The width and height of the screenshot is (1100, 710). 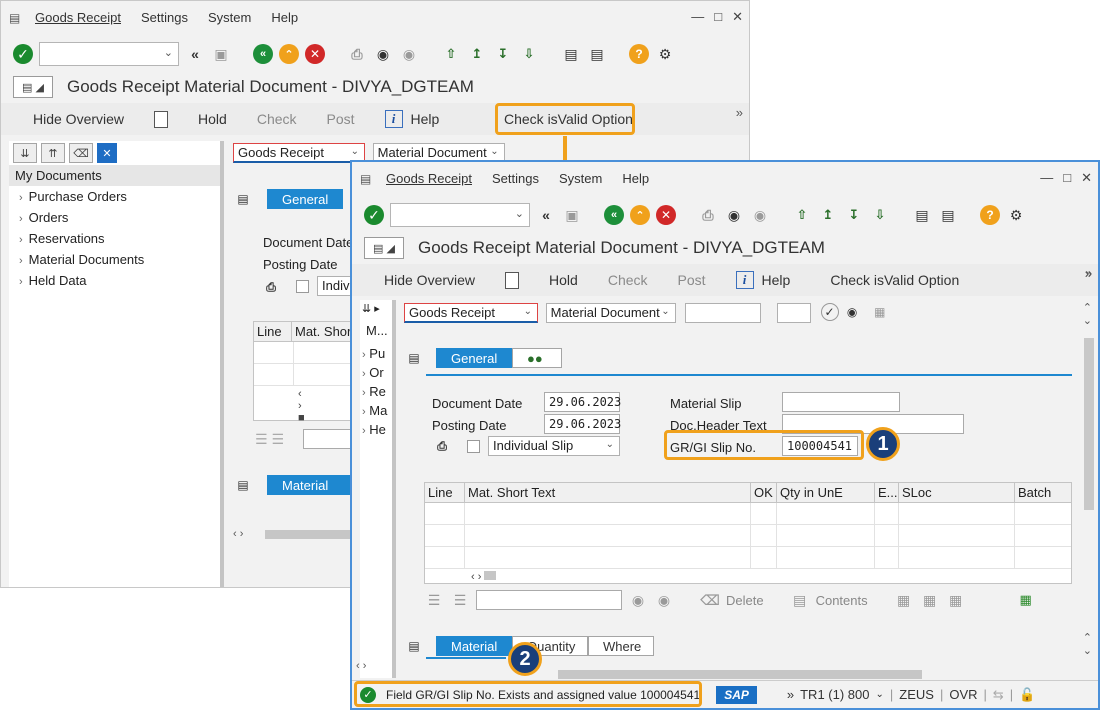 I want to click on column-header: Mat. Short, so click(x=321, y=331).